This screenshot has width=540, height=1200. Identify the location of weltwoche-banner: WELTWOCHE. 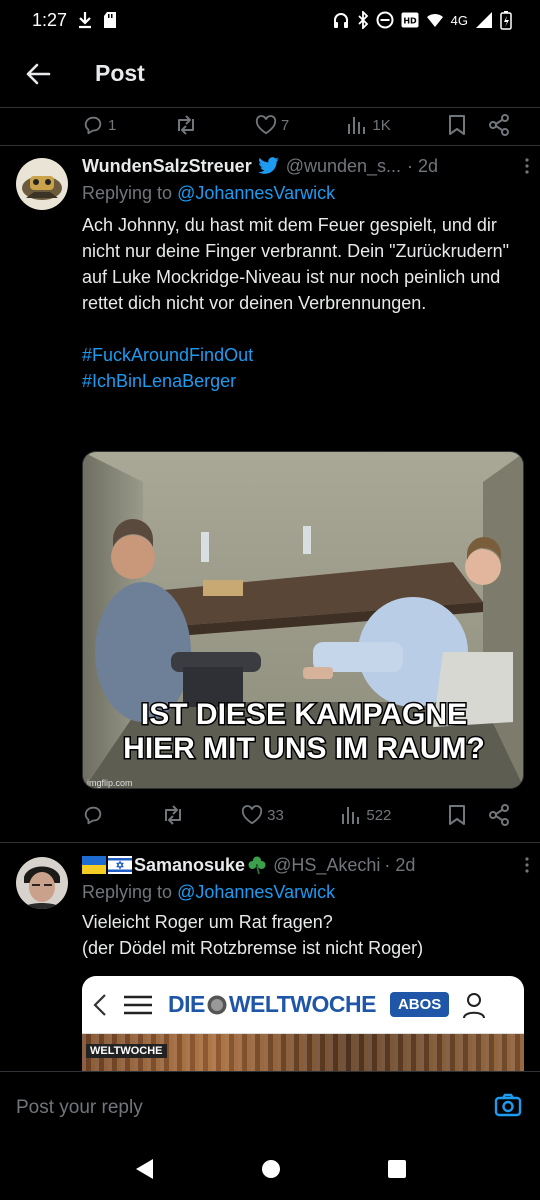
(126, 1051).